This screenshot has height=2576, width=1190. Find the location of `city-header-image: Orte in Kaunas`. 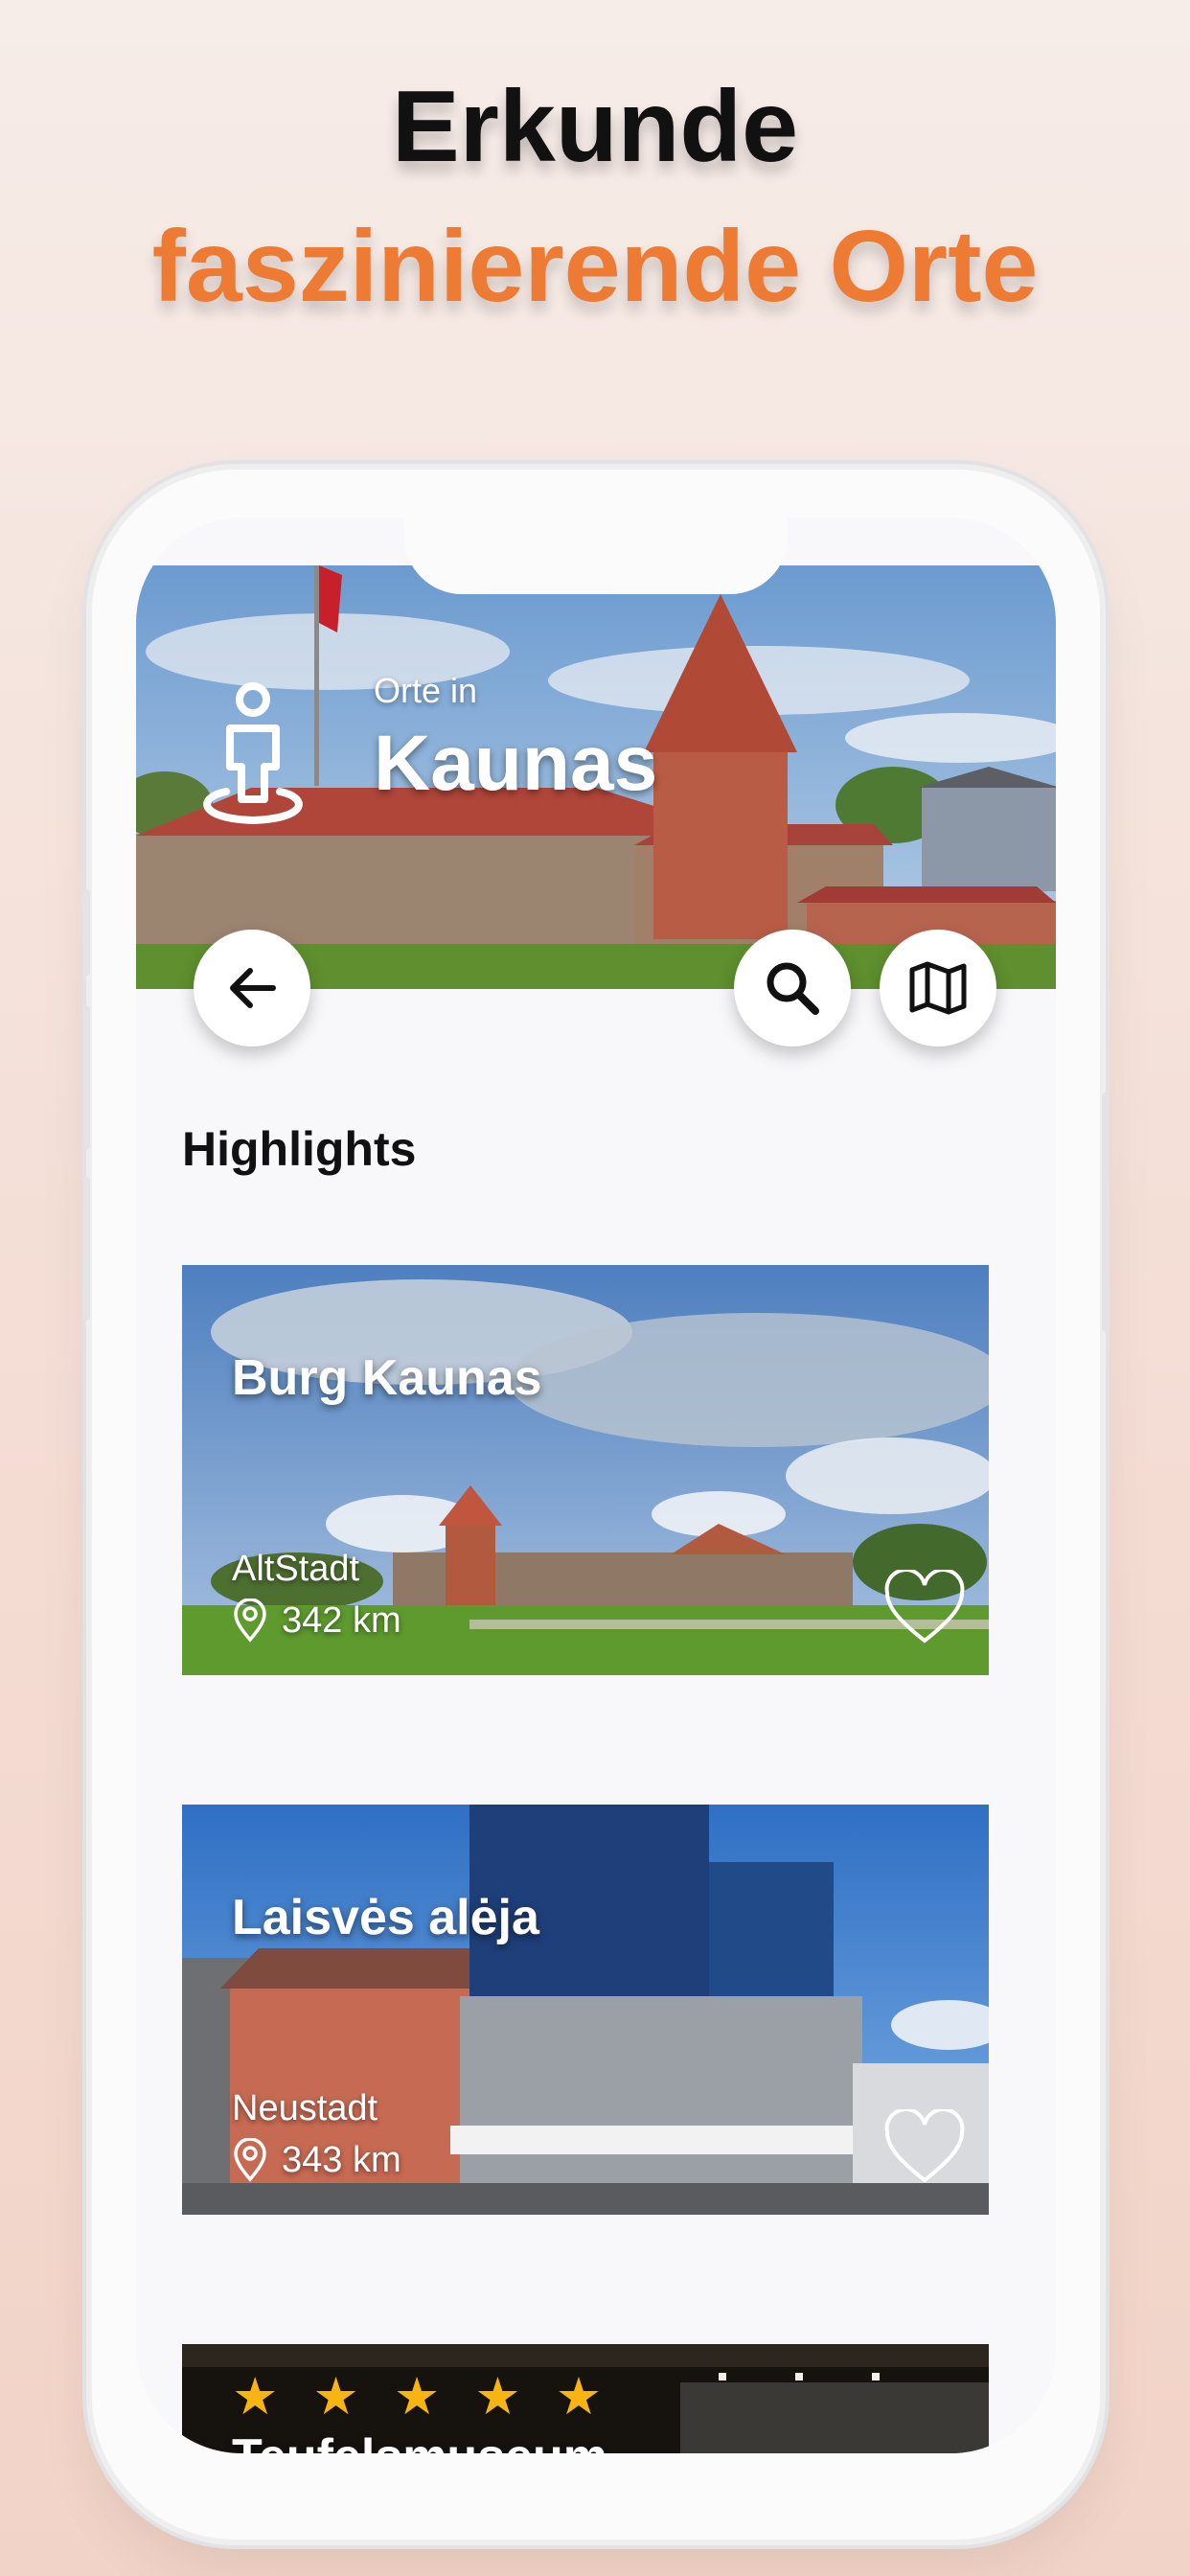

city-header-image: Orte in Kaunas is located at coordinates (596, 777).